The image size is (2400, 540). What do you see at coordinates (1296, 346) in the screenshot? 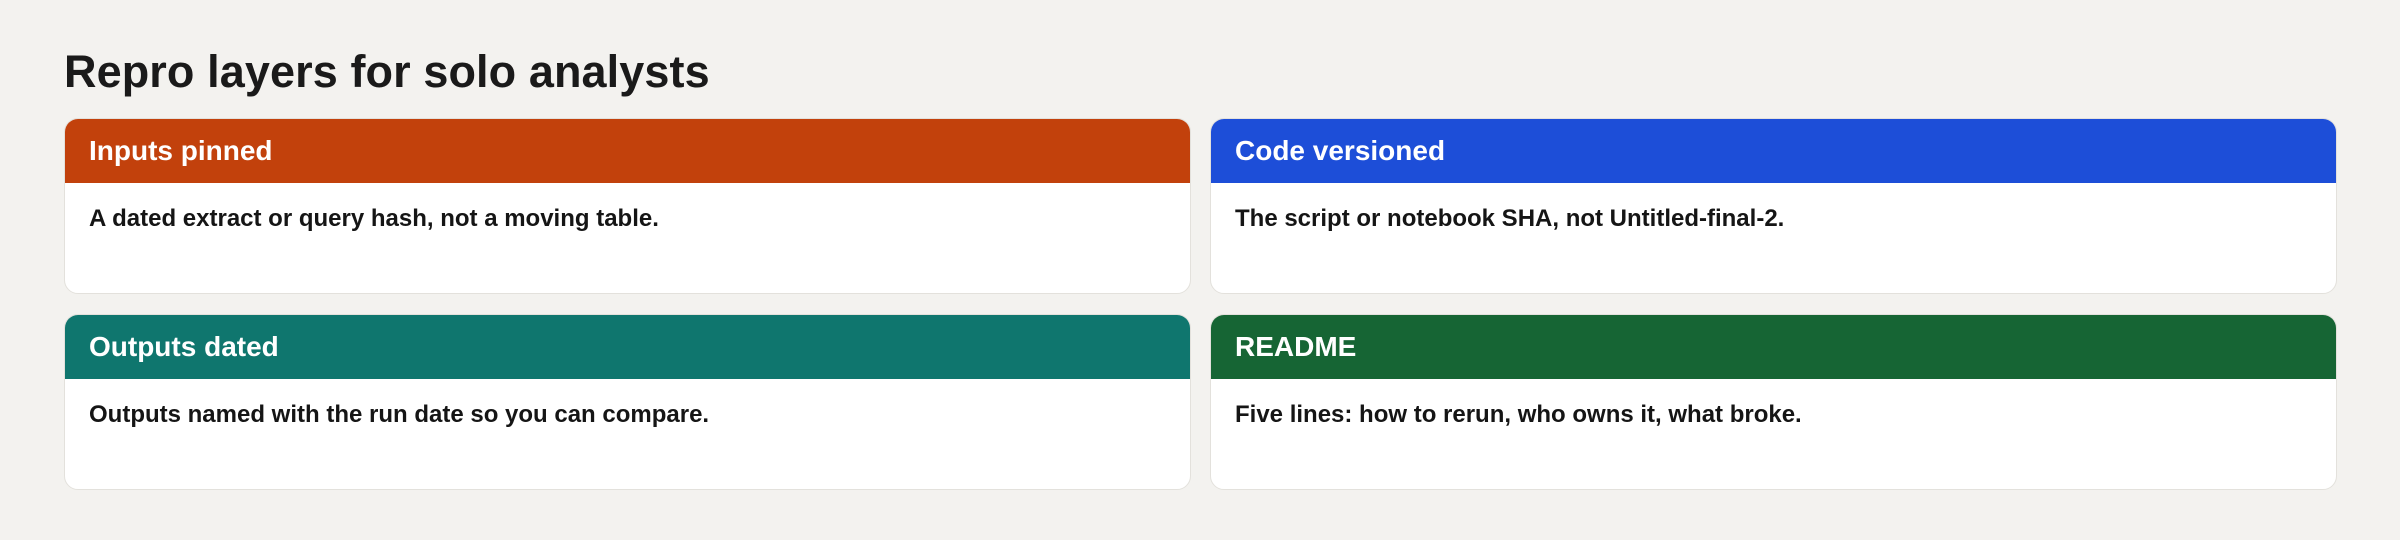
I see `card-heading: README` at bounding box center [1296, 346].